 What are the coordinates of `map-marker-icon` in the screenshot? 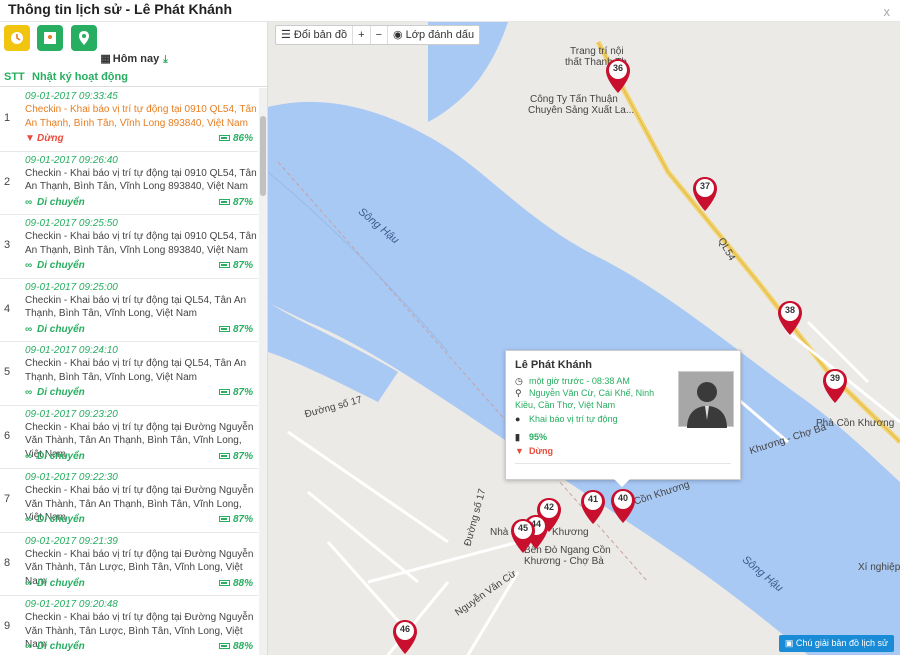 It's located at (84, 38).